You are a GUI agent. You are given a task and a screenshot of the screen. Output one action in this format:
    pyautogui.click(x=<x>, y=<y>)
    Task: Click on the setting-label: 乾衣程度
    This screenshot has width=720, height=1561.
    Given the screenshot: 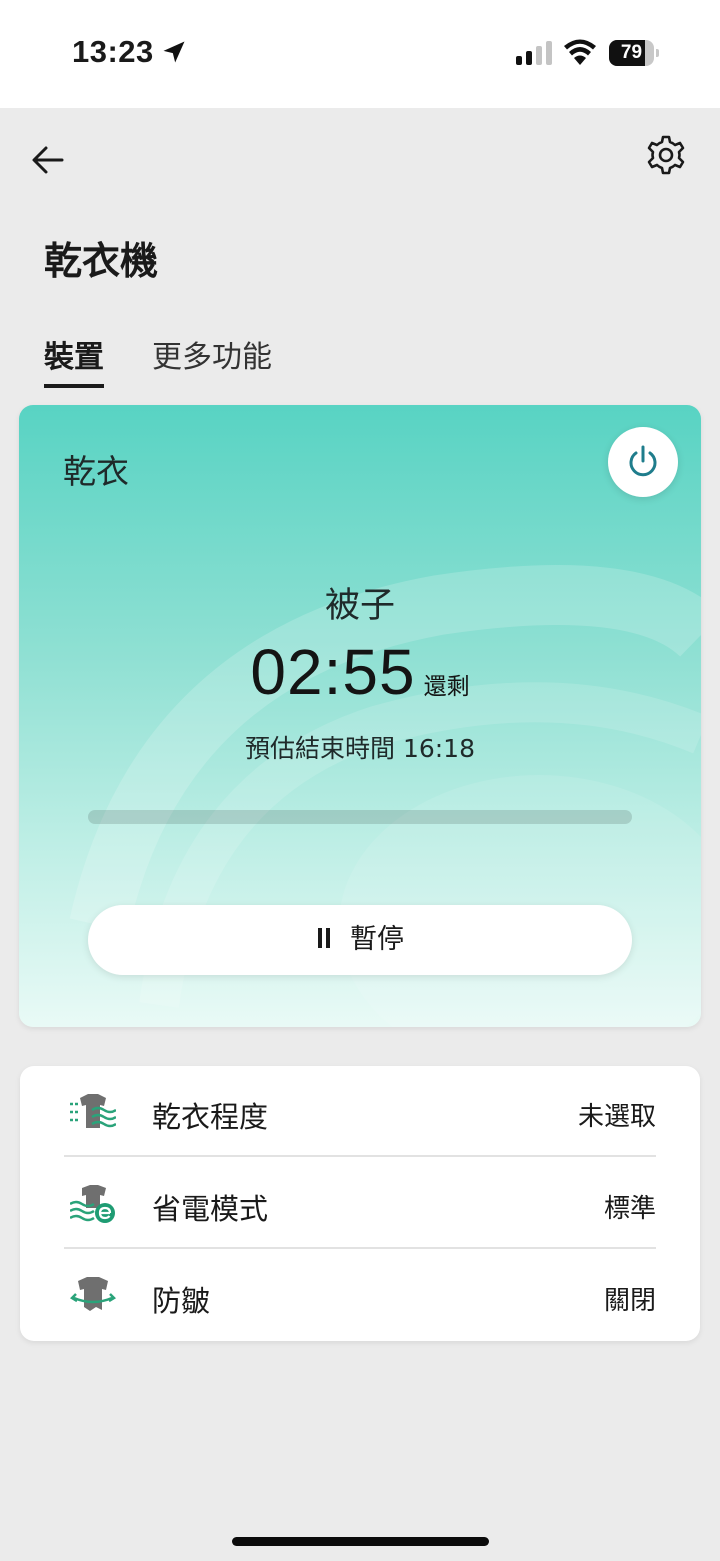 What is the action you would take?
    pyautogui.click(x=210, y=1117)
    